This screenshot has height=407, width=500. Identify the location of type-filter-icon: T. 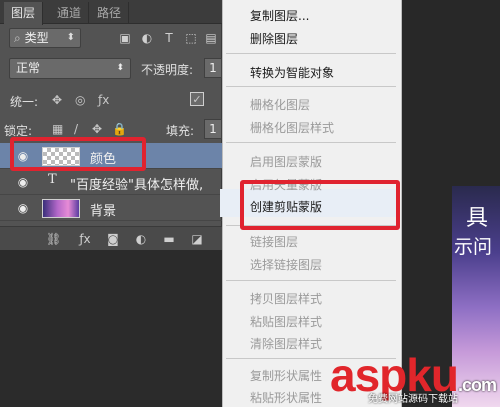
(169, 38).